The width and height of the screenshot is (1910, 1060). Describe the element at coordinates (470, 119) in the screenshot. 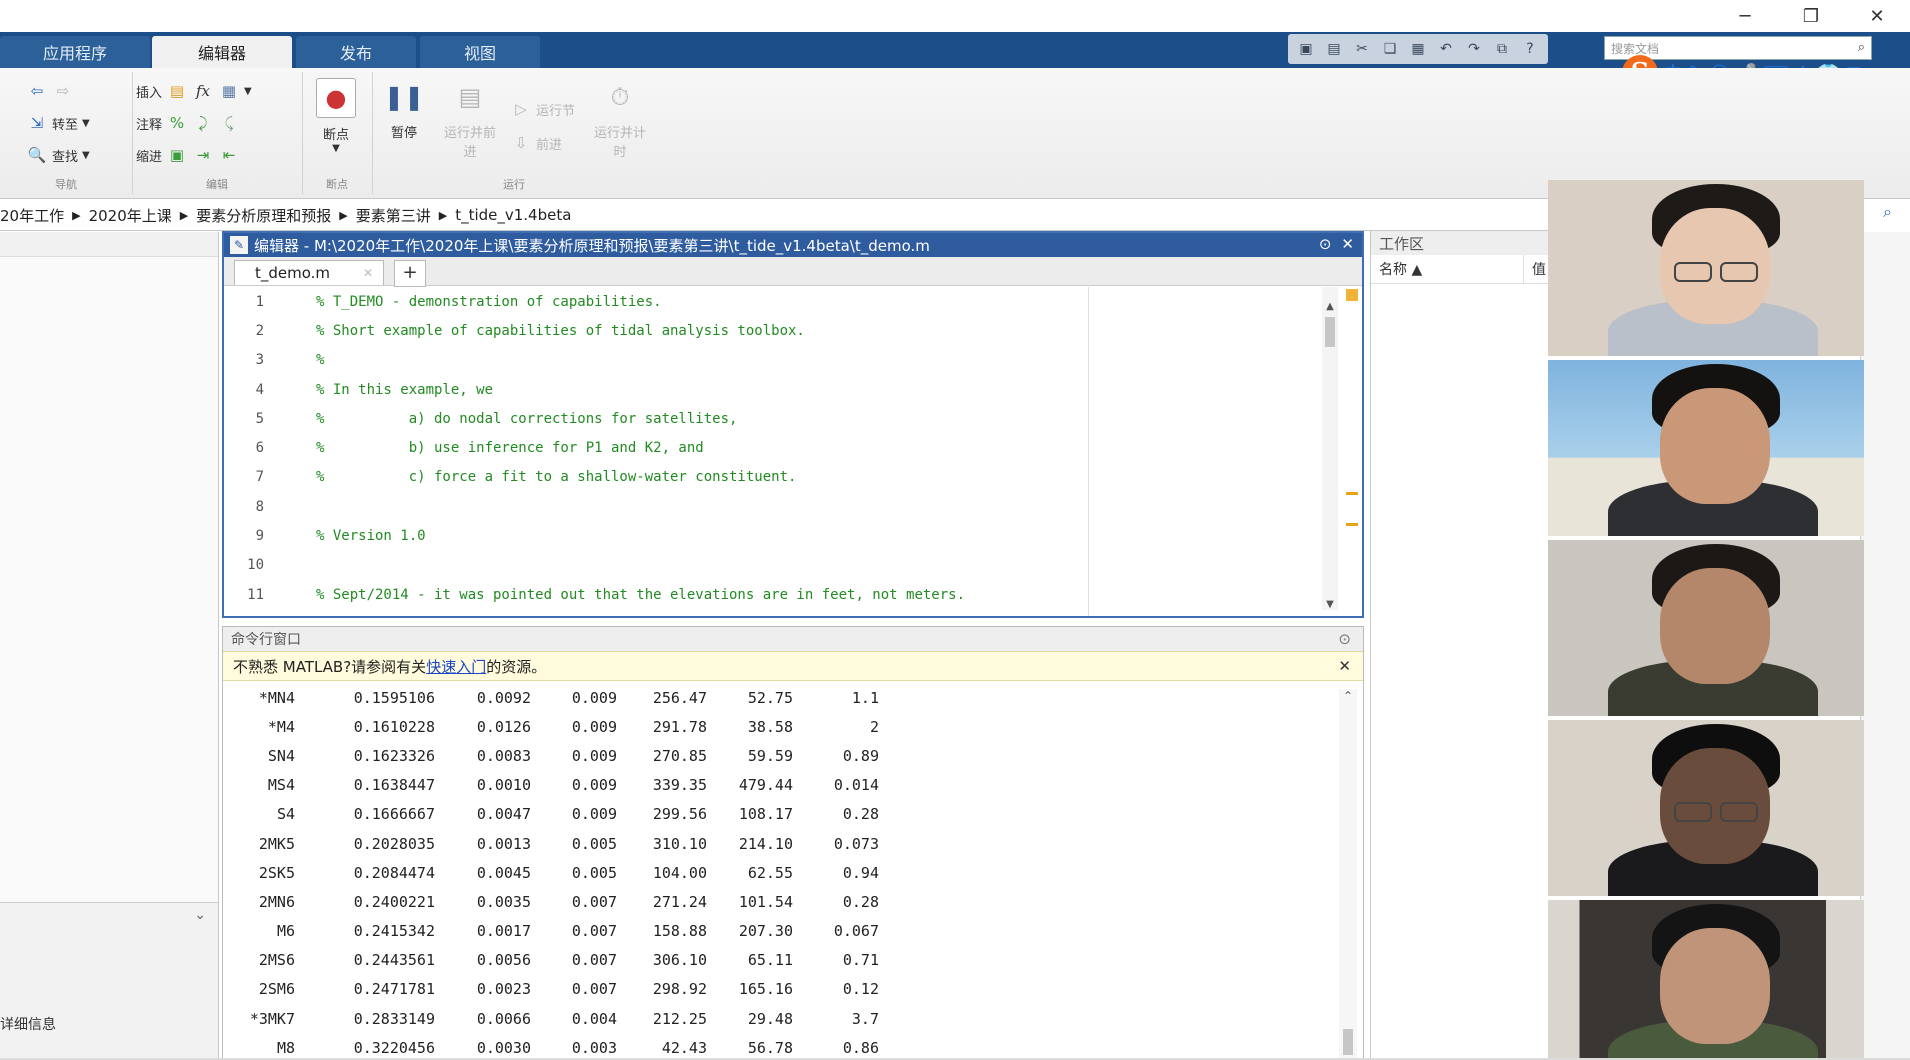

I see `run-advance-button: ▤ 运行并前进` at that location.